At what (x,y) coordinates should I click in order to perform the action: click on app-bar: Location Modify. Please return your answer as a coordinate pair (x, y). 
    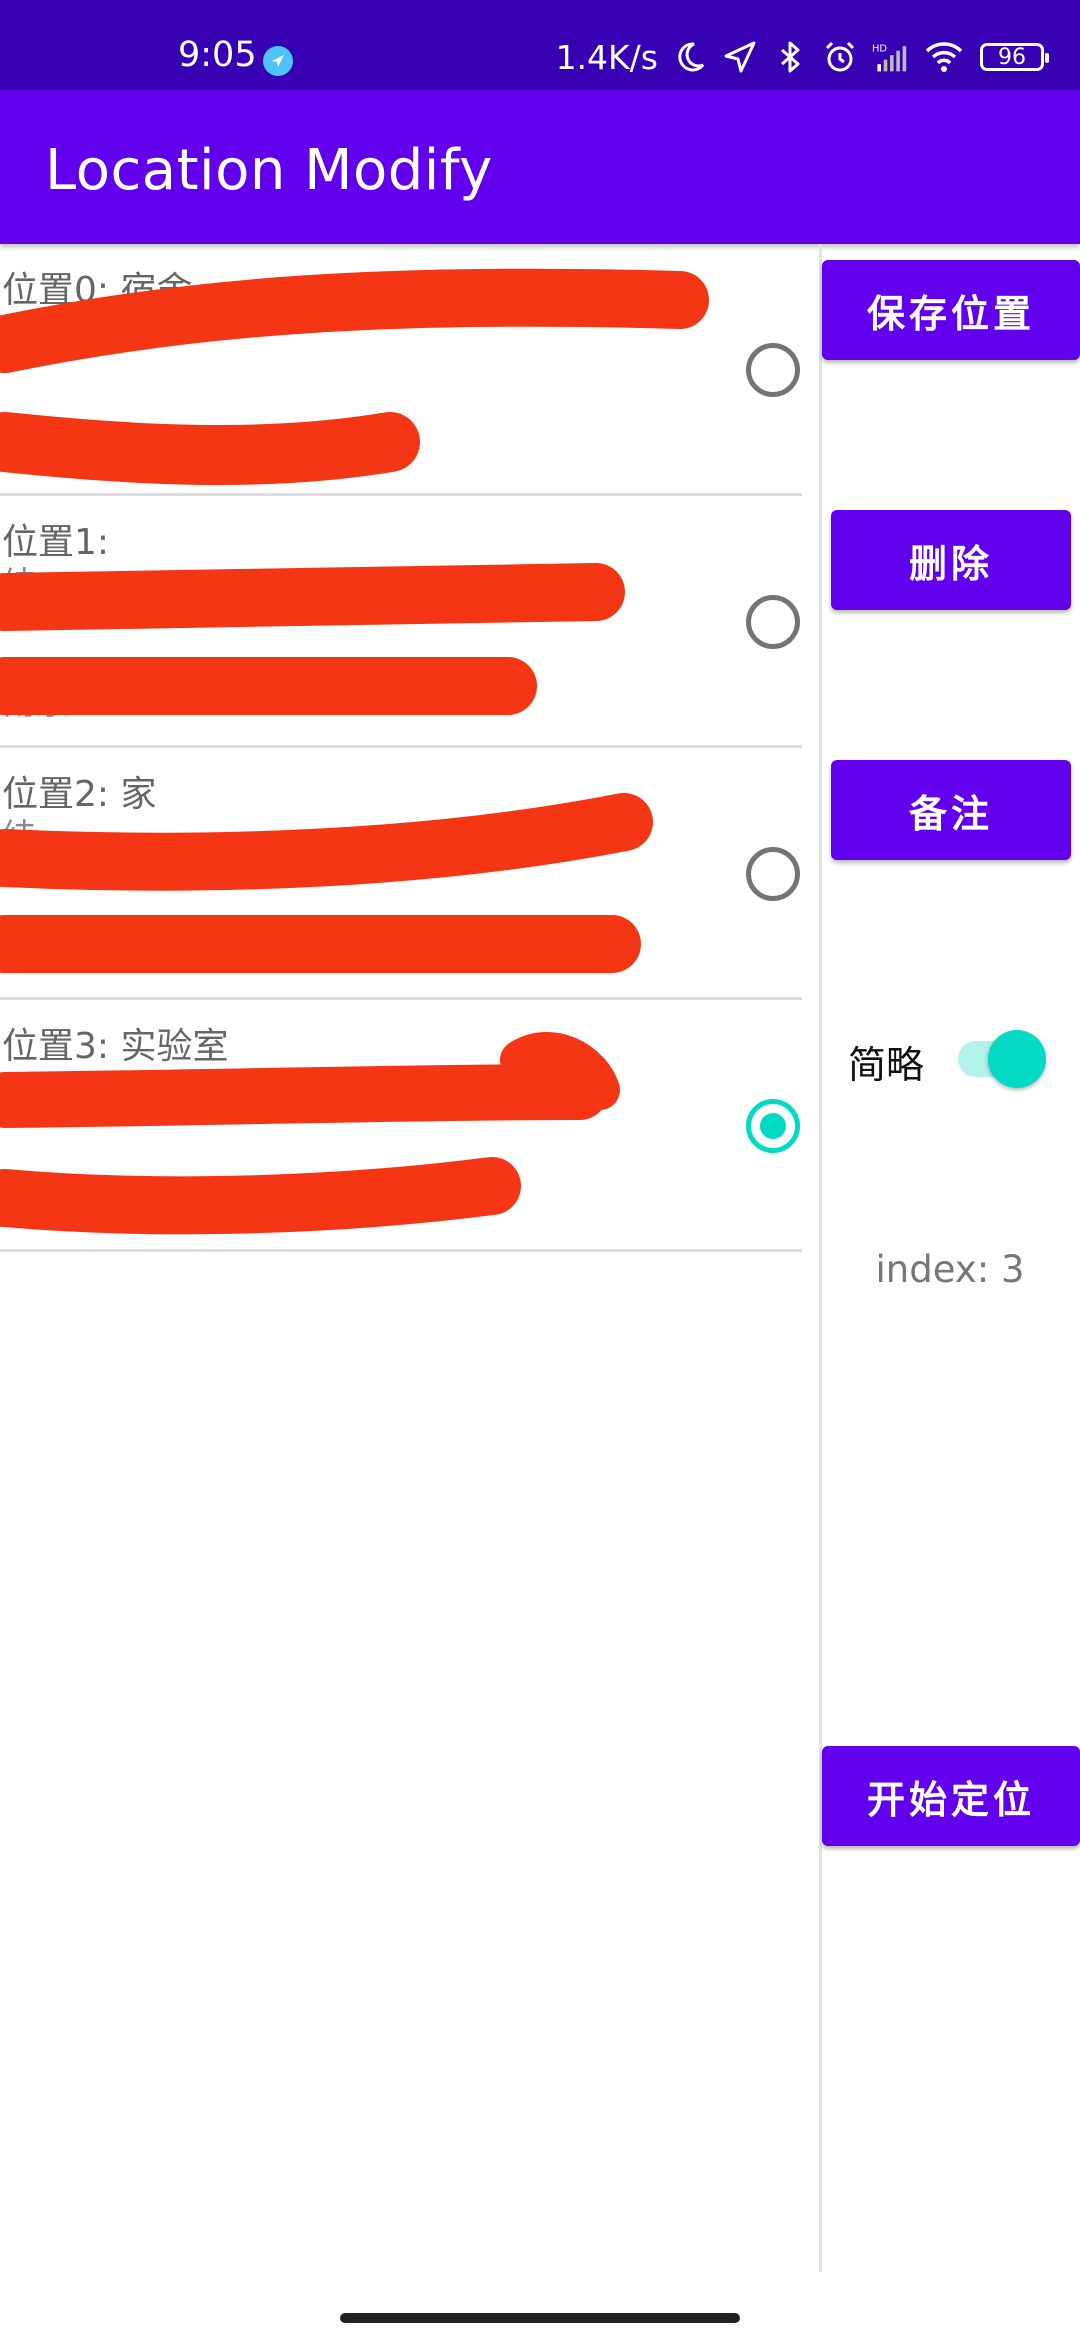
    Looking at the image, I should click on (540, 167).